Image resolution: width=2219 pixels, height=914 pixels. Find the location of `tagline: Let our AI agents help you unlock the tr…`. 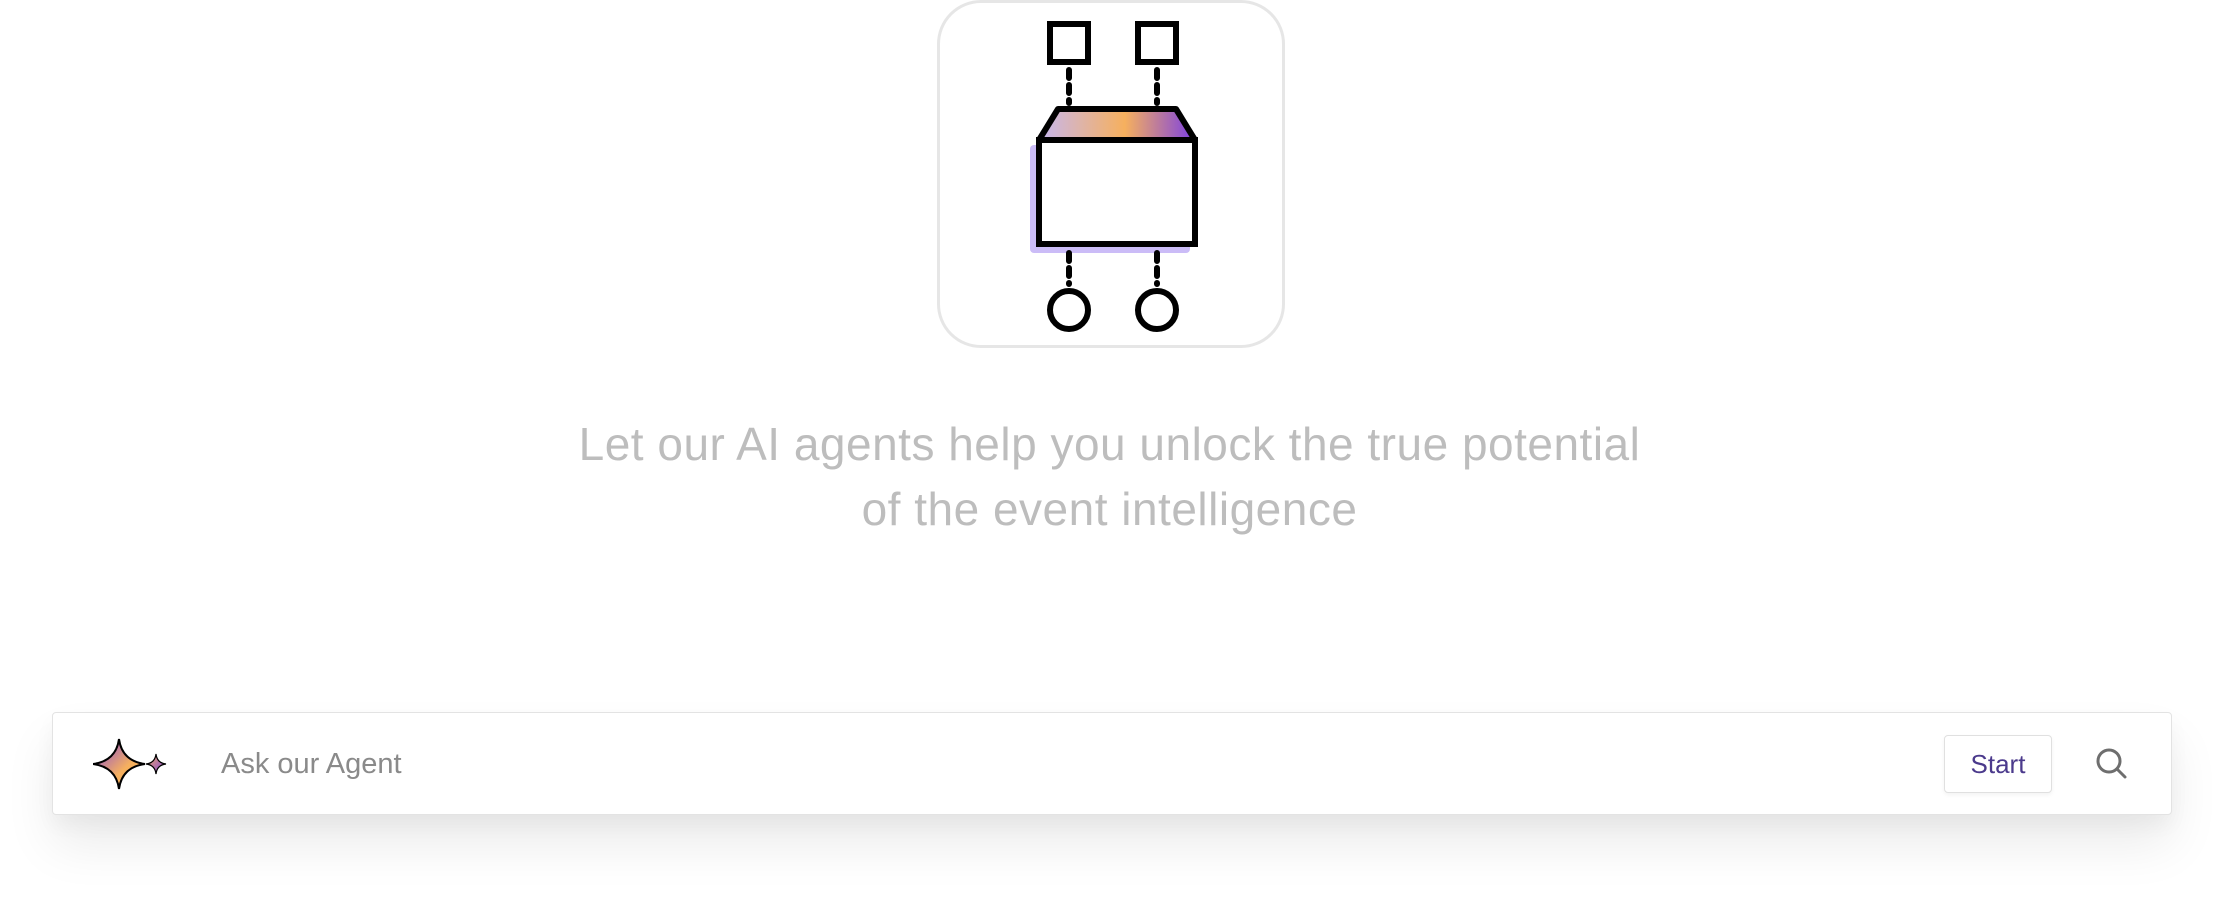

tagline: Let our AI agents help you unlock the tr… is located at coordinates (1109, 477).